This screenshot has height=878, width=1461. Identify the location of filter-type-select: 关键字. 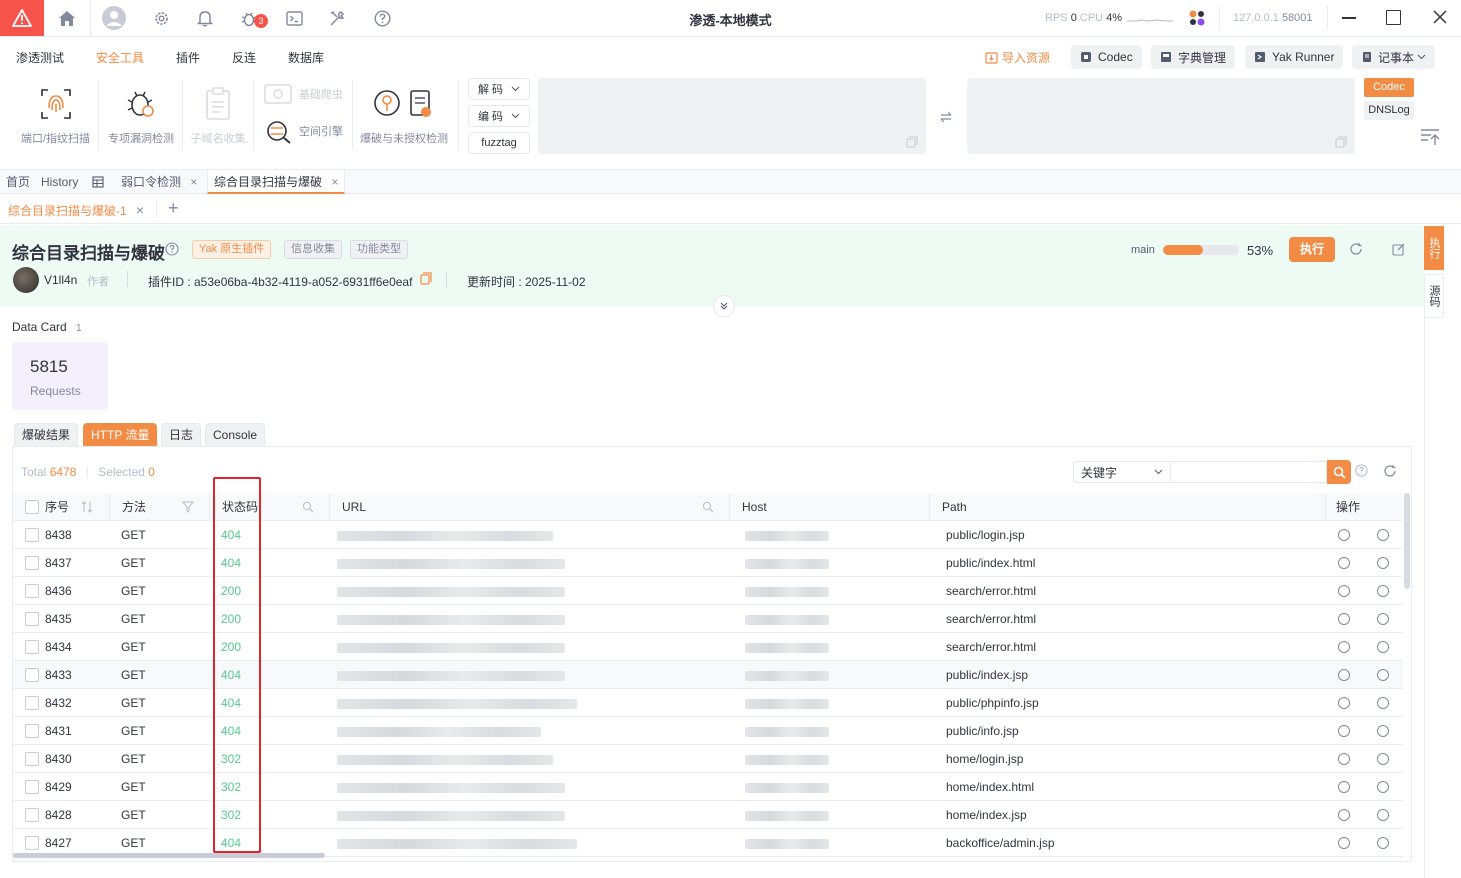
(1122, 472).